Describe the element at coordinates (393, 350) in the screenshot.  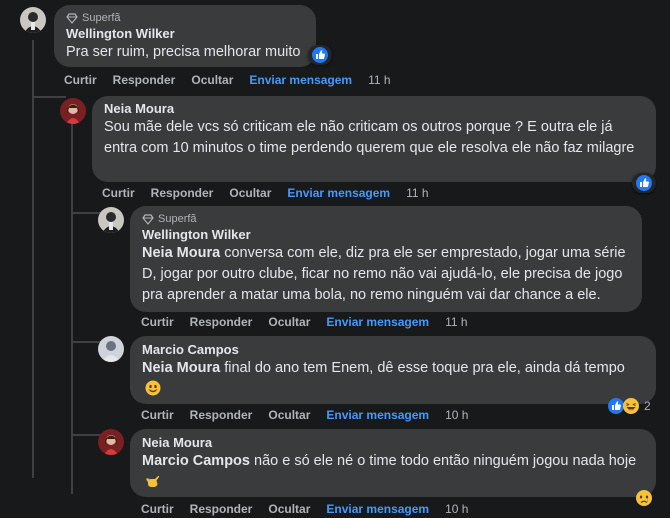
I see `comment-author: Marcio Campos` at that location.